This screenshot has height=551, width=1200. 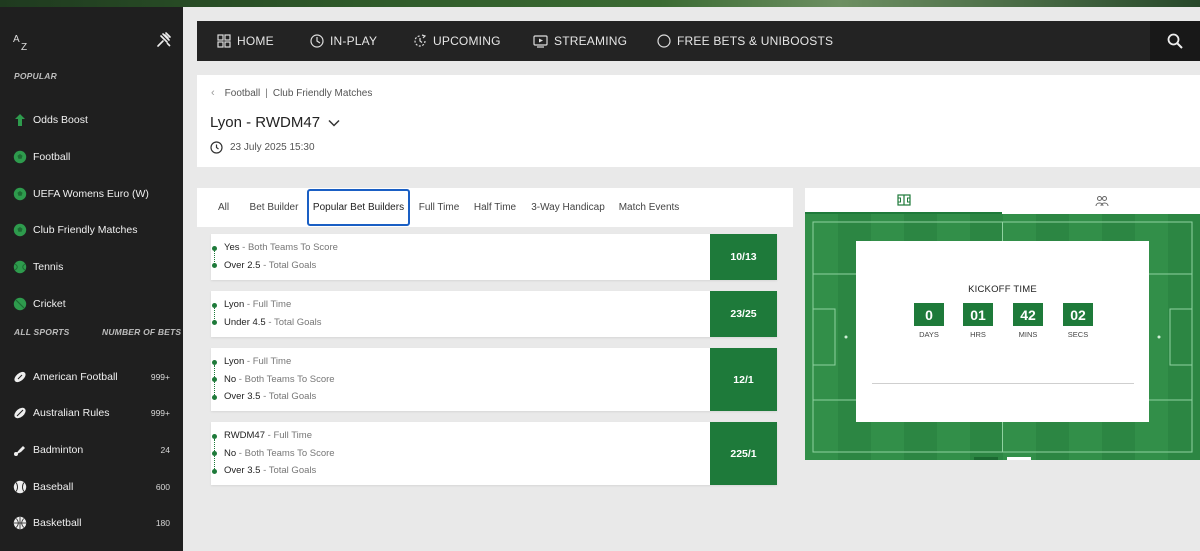 I want to click on sidebar-item-label: American Football, so click(x=75, y=377).